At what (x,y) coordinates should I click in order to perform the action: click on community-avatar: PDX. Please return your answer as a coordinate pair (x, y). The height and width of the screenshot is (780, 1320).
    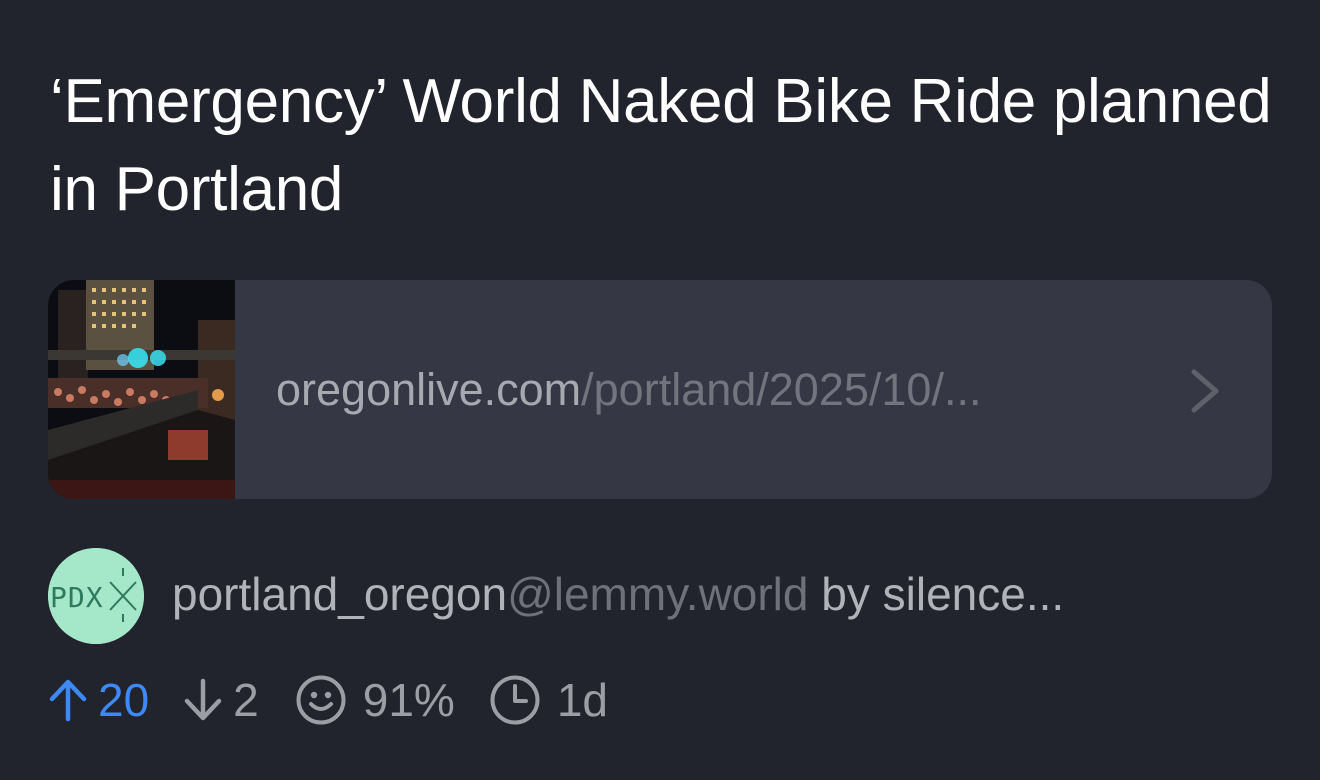
    Looking at the image, I should click on (96, 596).